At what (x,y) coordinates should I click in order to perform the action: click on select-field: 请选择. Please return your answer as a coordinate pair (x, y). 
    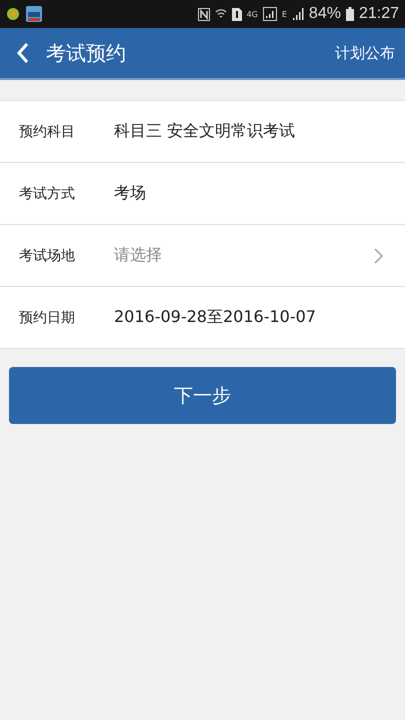
    Looking at the image, I should click on (244, 255).